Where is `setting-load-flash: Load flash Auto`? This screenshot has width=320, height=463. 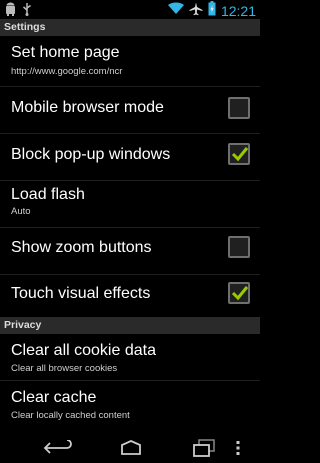 setting-load-flash: Load flash Auto is located at coordinates (130, 204).